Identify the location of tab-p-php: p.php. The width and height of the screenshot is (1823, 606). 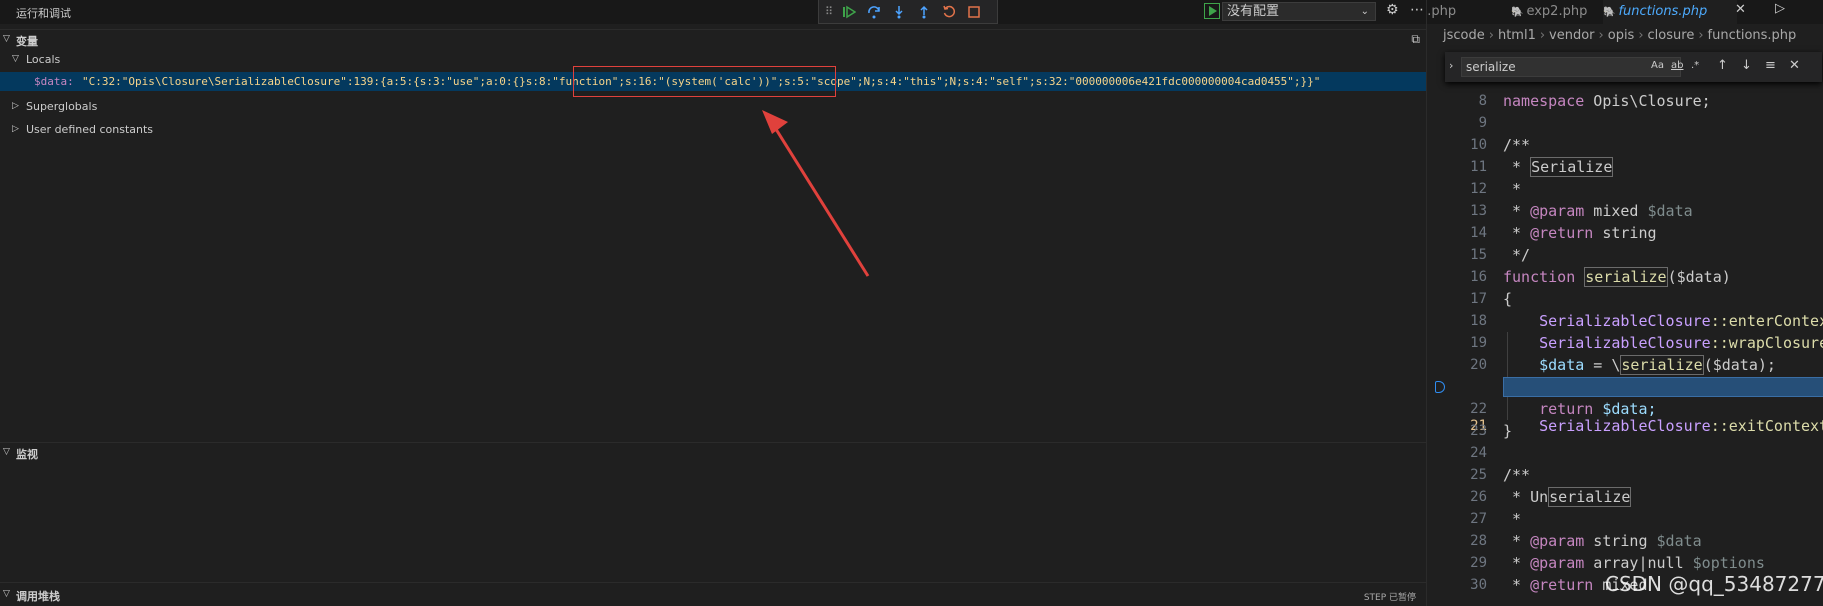
(1441, 12).